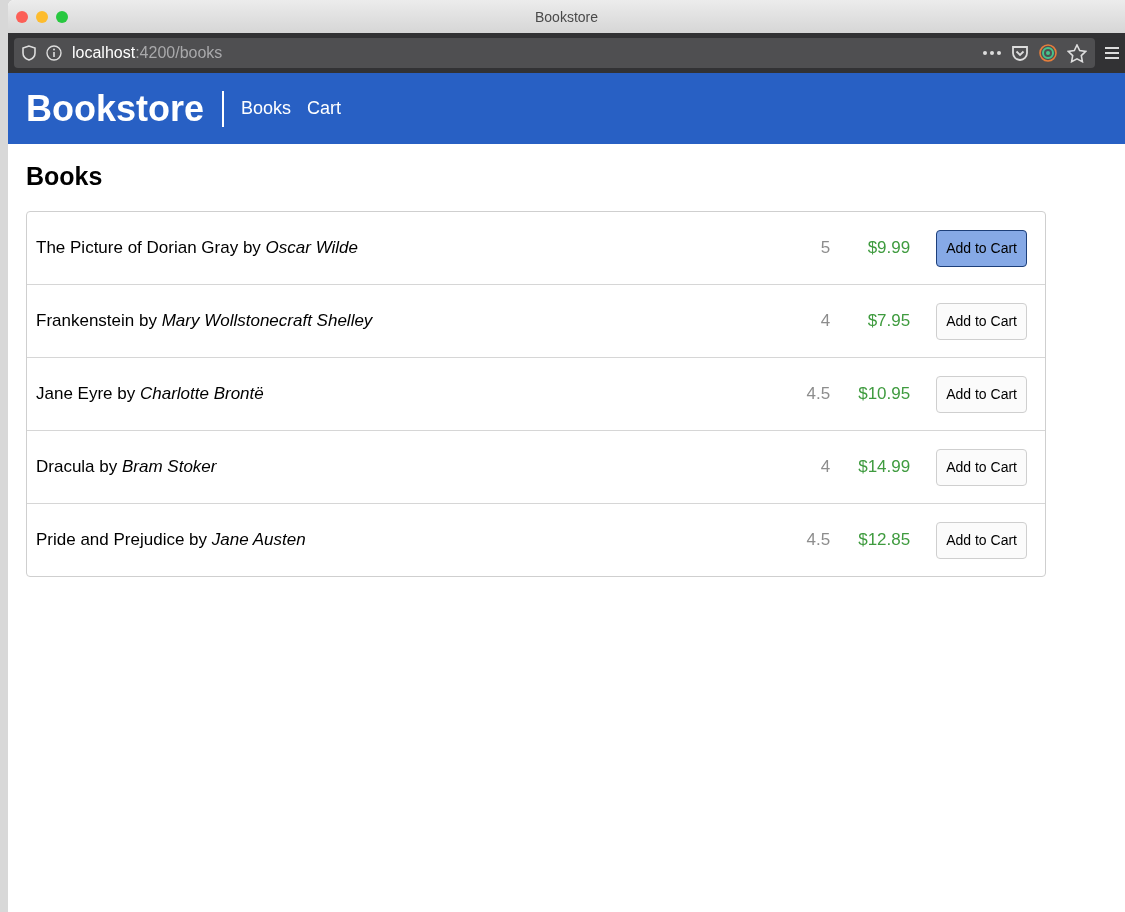  I want to click on nav-link: Books, so click(266, 108).